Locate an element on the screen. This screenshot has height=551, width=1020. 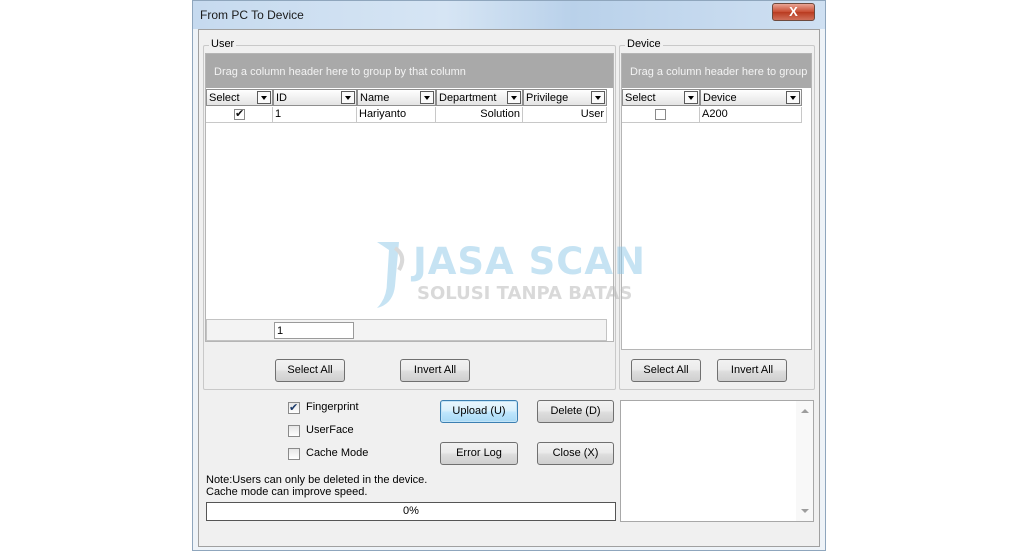
log-output-box is located at coordinates (717, 461).